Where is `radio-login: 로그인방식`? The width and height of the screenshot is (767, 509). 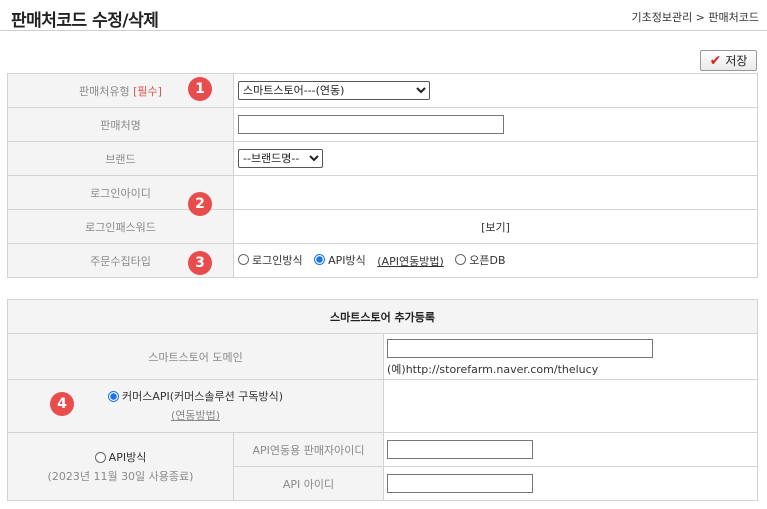 radio-login: 로그인방식 is located at coordinates (270, 260).